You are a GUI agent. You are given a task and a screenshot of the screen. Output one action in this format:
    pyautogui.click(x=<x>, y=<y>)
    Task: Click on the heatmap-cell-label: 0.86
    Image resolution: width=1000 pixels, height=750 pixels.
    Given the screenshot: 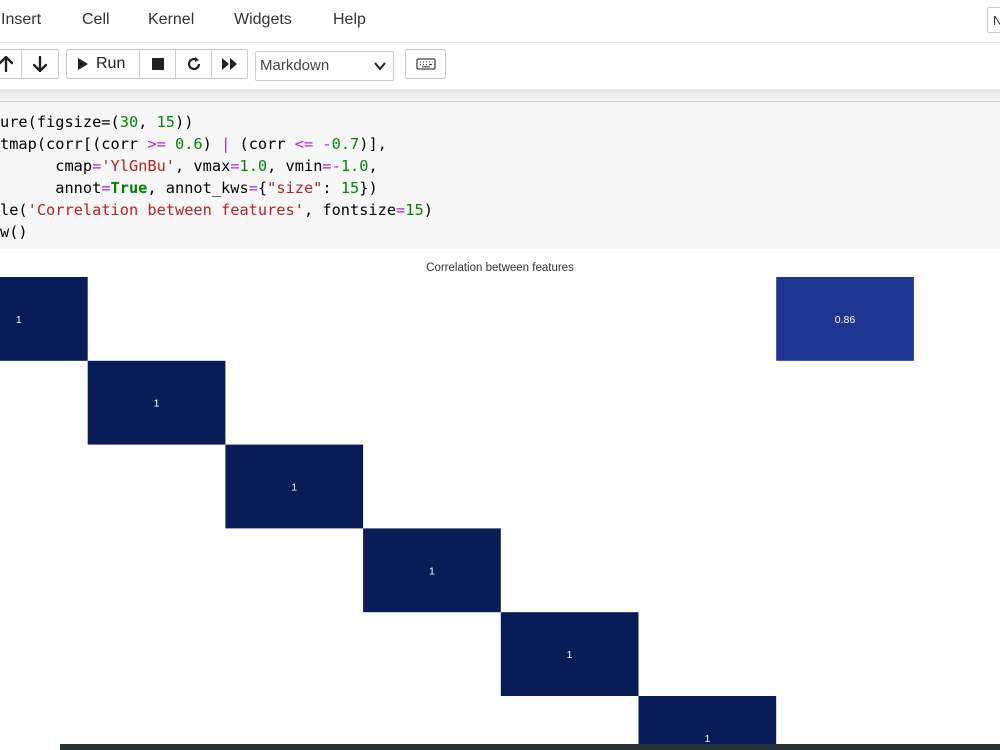 What is the action you would take?
    pyautogui.click(x=845, y=320)
    